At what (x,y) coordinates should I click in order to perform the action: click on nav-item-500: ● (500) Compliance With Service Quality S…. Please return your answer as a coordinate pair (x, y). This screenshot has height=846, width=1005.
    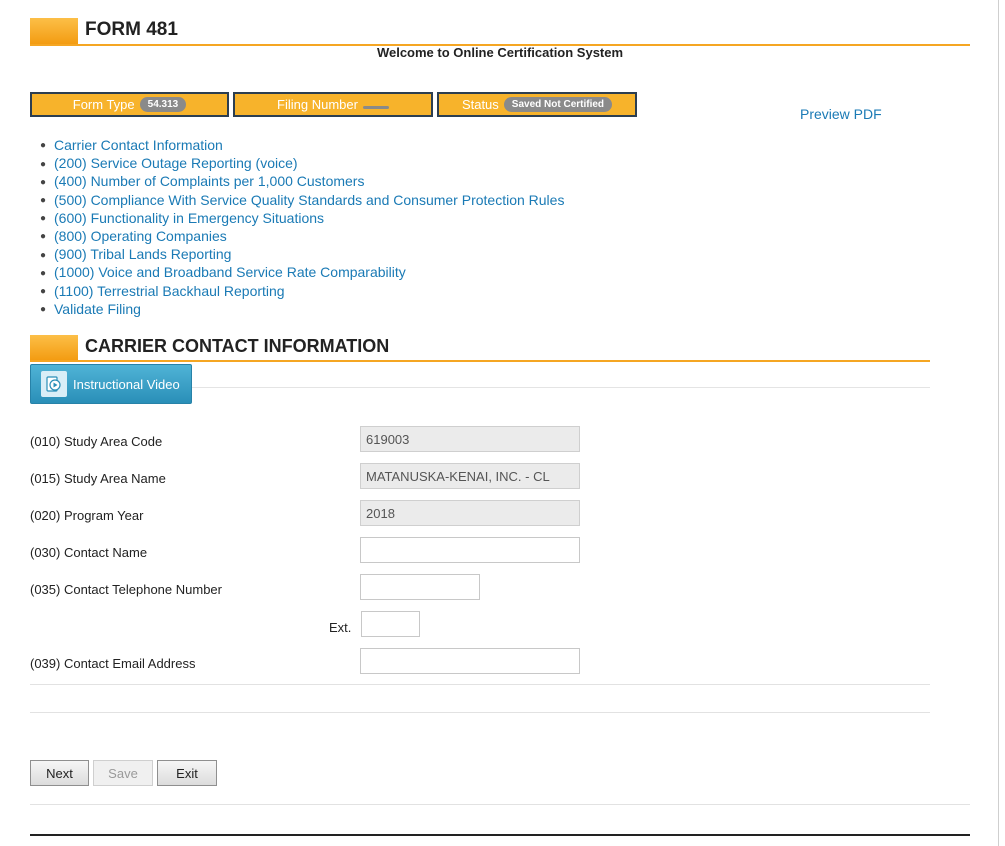
    Looking at the image, I should click on (302, 201).